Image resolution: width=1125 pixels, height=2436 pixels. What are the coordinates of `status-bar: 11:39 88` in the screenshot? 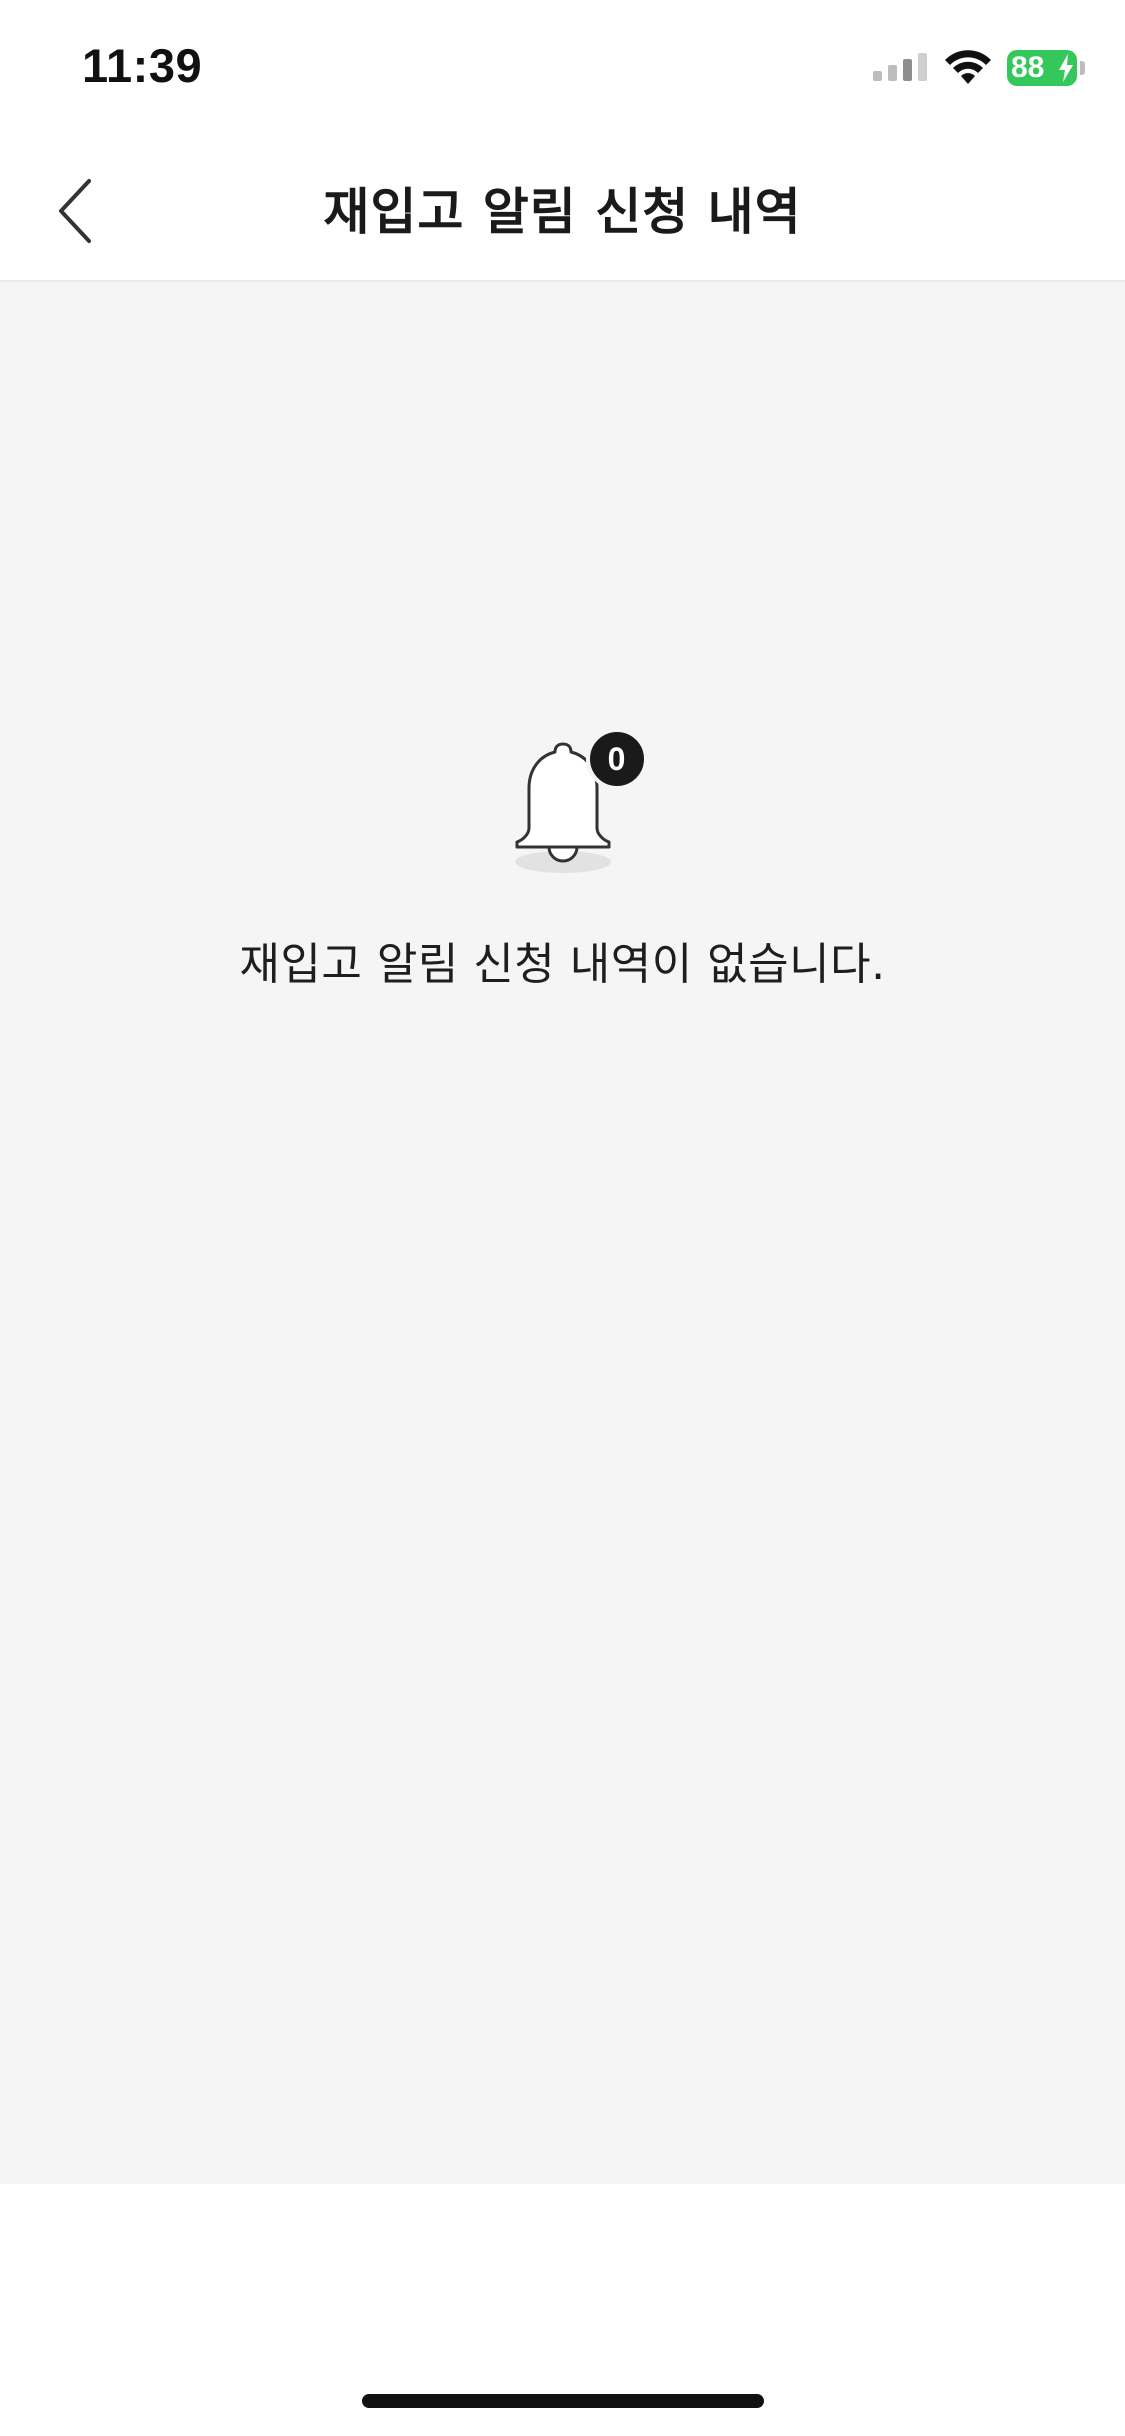 It's located at (562, 70).